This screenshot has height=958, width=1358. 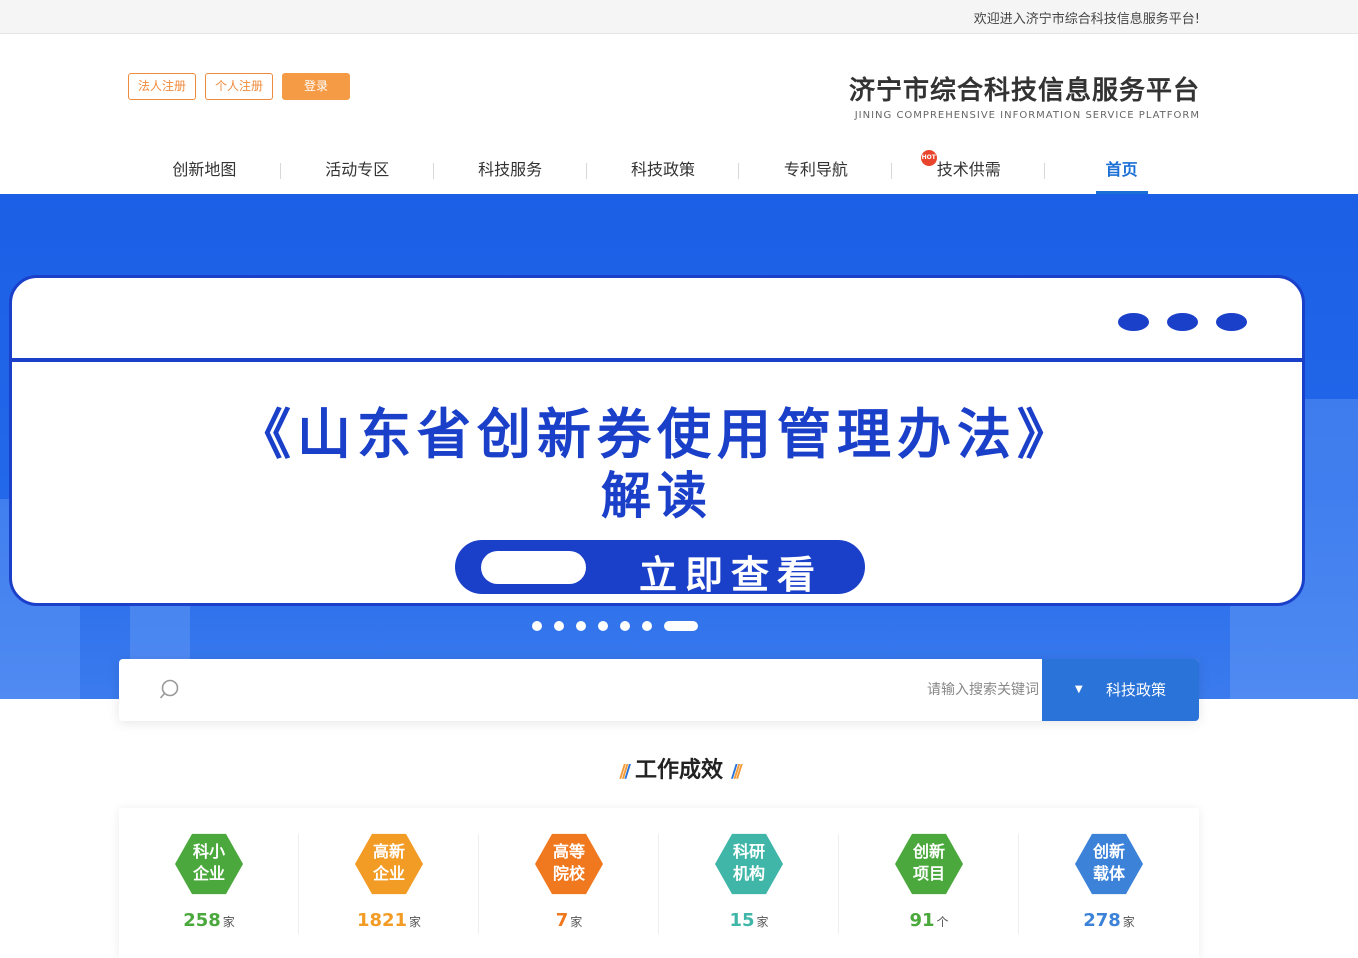 I want to click on stat-number: 91, so click(x=922, y=920).